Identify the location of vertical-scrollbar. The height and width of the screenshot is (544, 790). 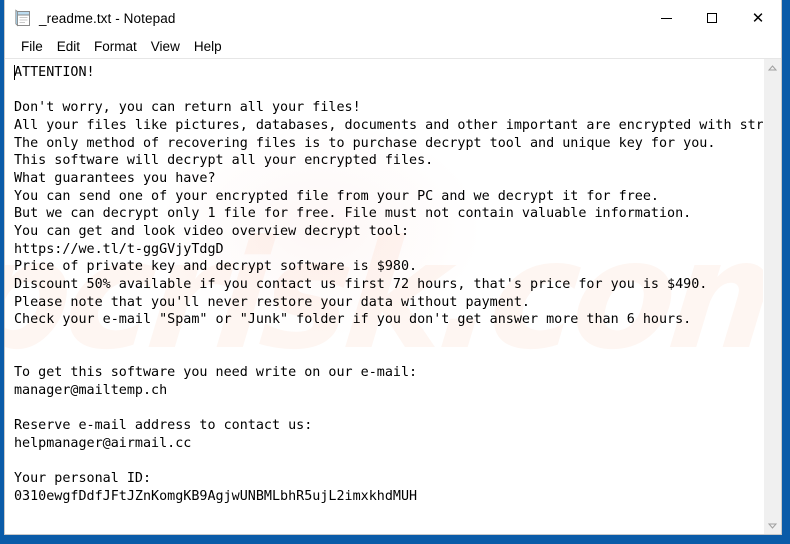
(772, 296).